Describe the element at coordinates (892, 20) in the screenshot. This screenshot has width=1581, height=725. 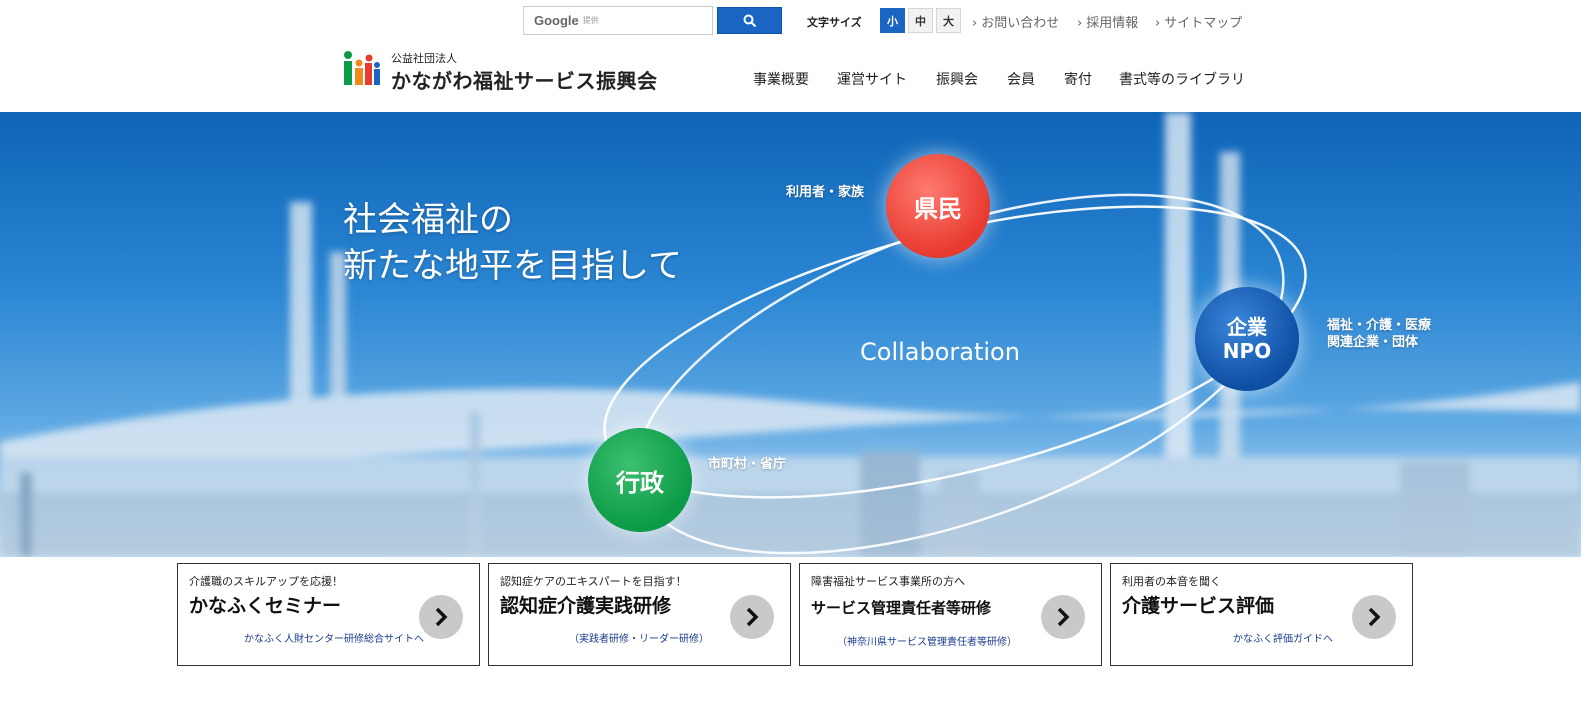
I see `font-size-small-button: 小` at that location.